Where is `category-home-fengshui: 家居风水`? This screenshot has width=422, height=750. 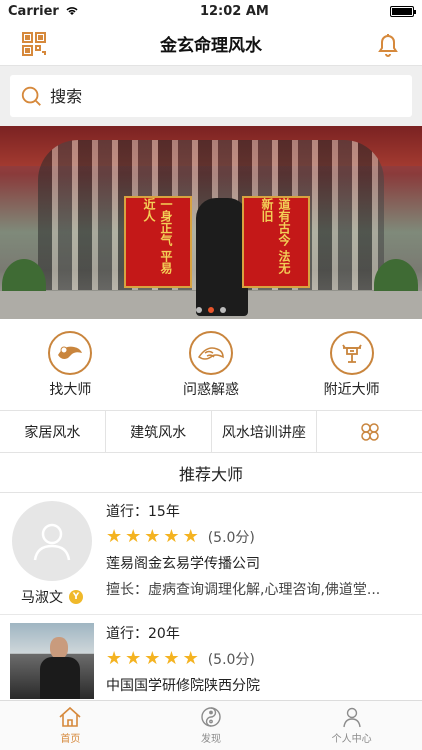 category-home-fengshui: 家居风水 is located at coordinates (53, 431).